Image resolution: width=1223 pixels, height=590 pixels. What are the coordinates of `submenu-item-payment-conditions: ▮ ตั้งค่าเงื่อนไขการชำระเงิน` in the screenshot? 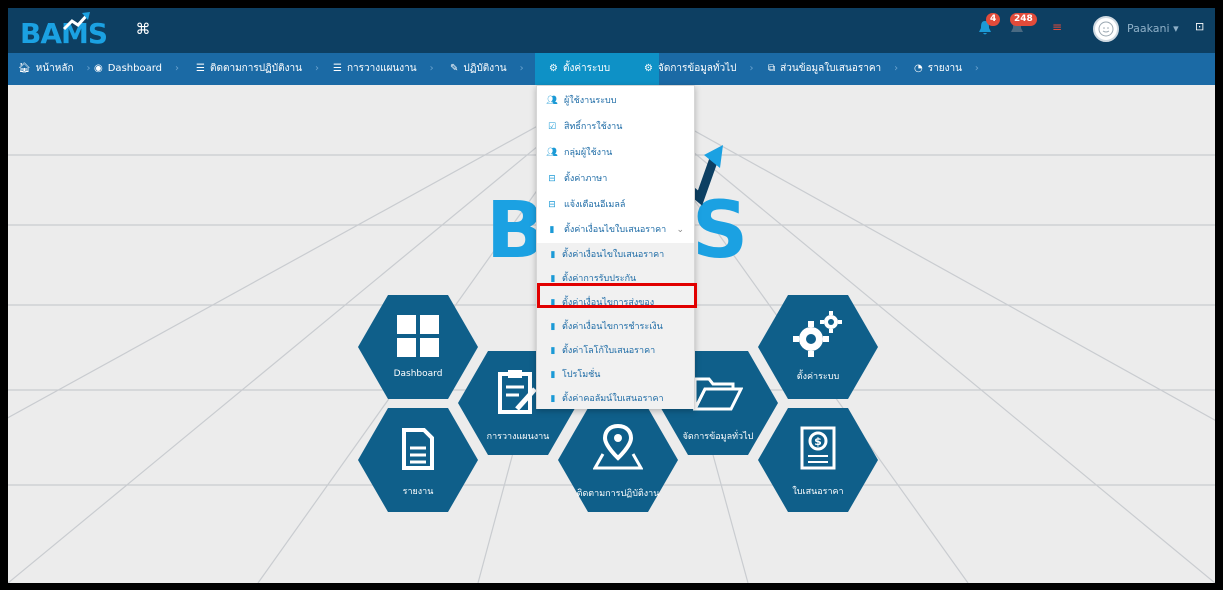 It's located at (615, 327).